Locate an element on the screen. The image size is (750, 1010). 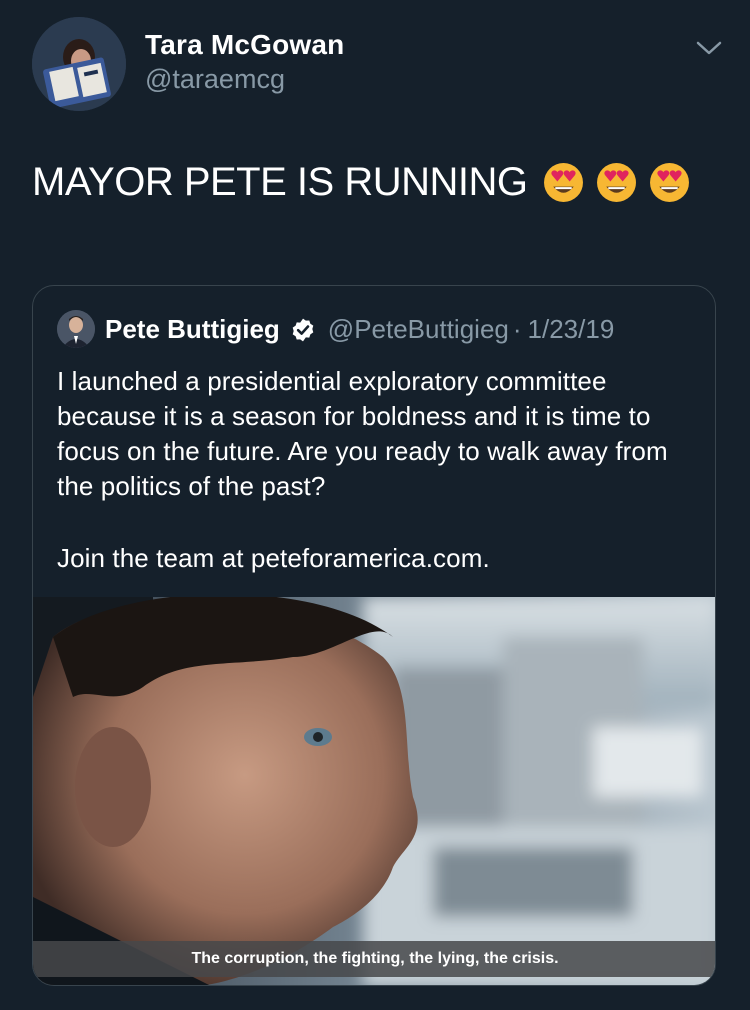
tweet-text: MAYOR PETE IS RUNNING is located at coordinates (361, 182).